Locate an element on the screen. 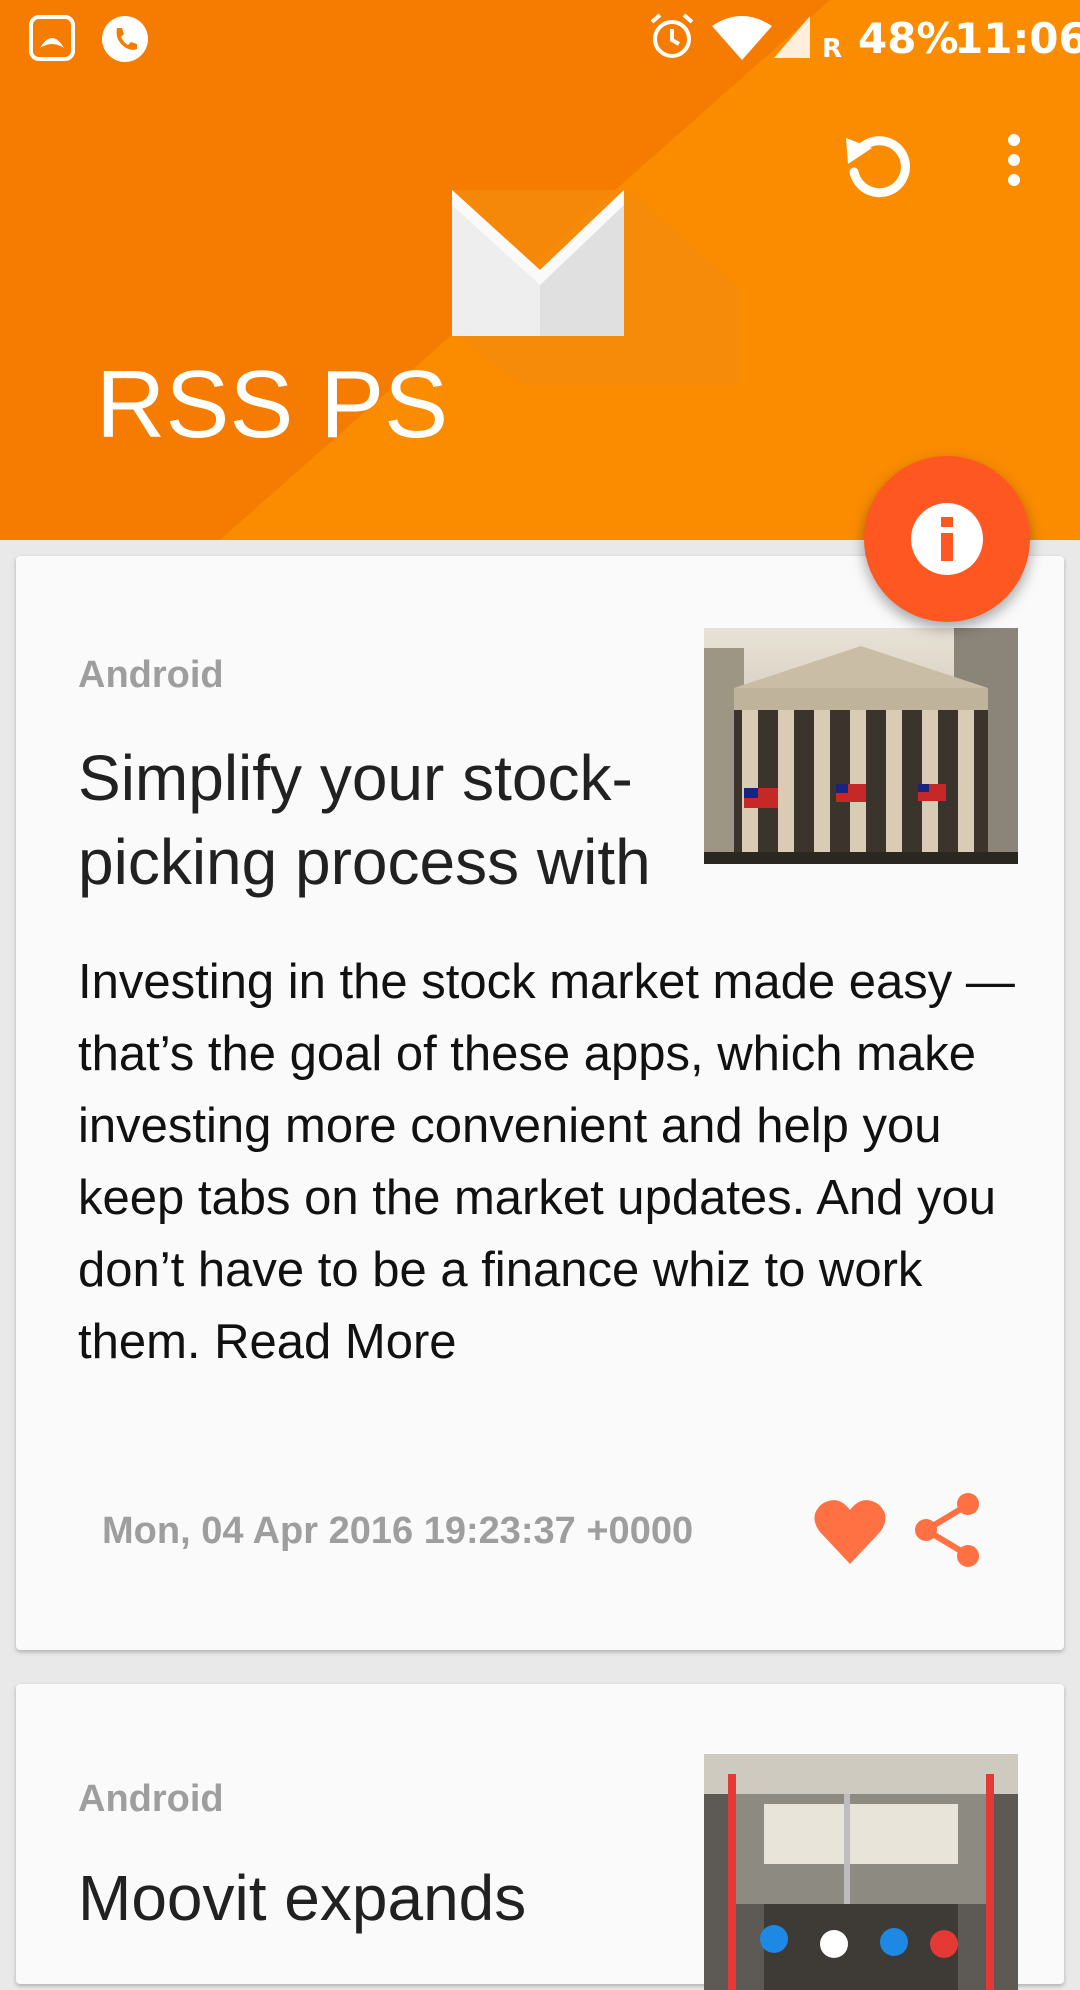 The height and width of the screenshot is (1990, 1080). phone-icon is located at coordinates (125, 41).